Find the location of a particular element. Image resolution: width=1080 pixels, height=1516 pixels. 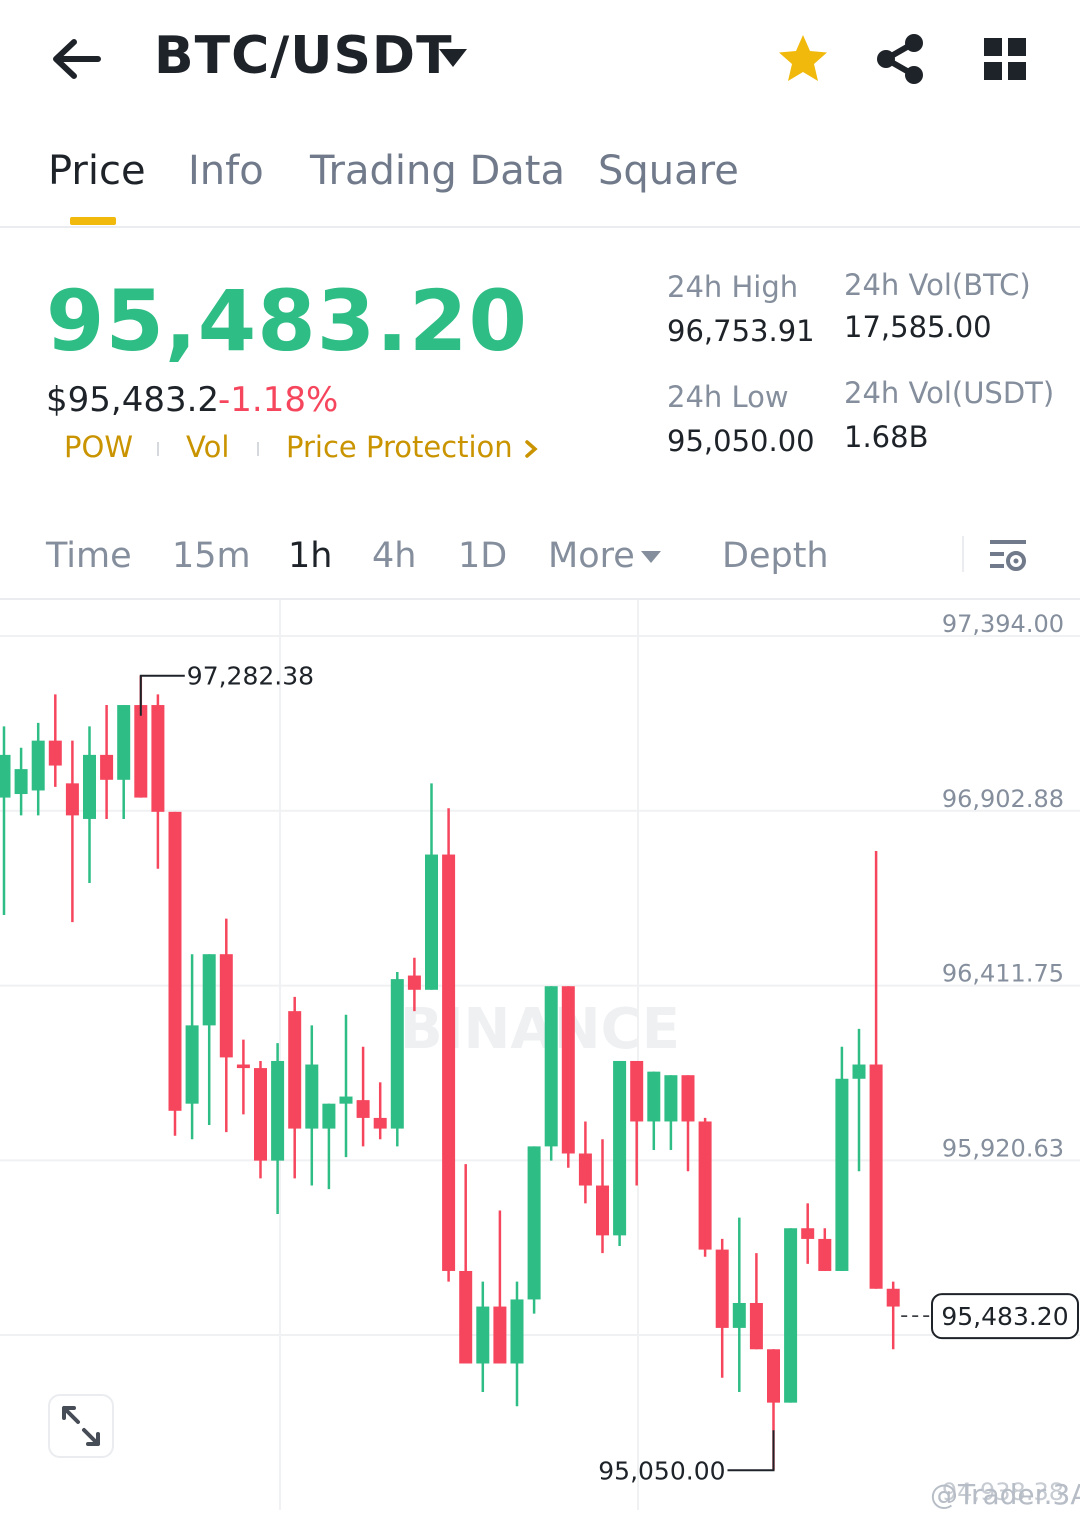

stat-24h-vol-usdt-value: 1.68B is located at coordinates (886, 437).